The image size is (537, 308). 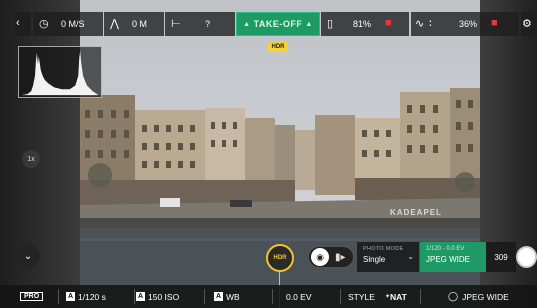 I want to click on settings-button: ⚙, so click(x=529, y=24).